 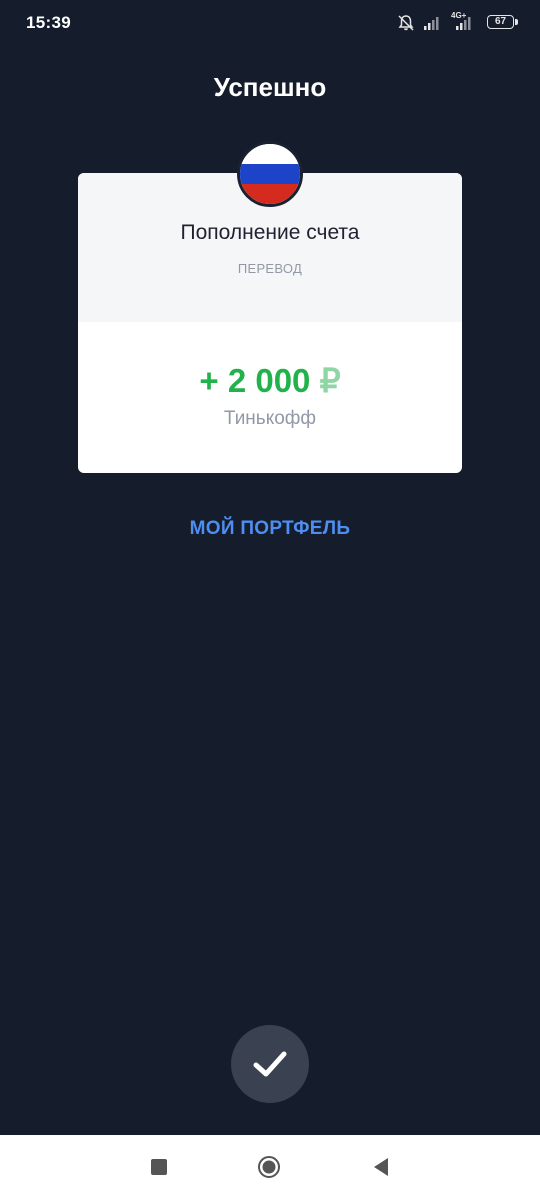 I want to click on operation-type: ПЕРЕВОД, so click(x=270, y=268).